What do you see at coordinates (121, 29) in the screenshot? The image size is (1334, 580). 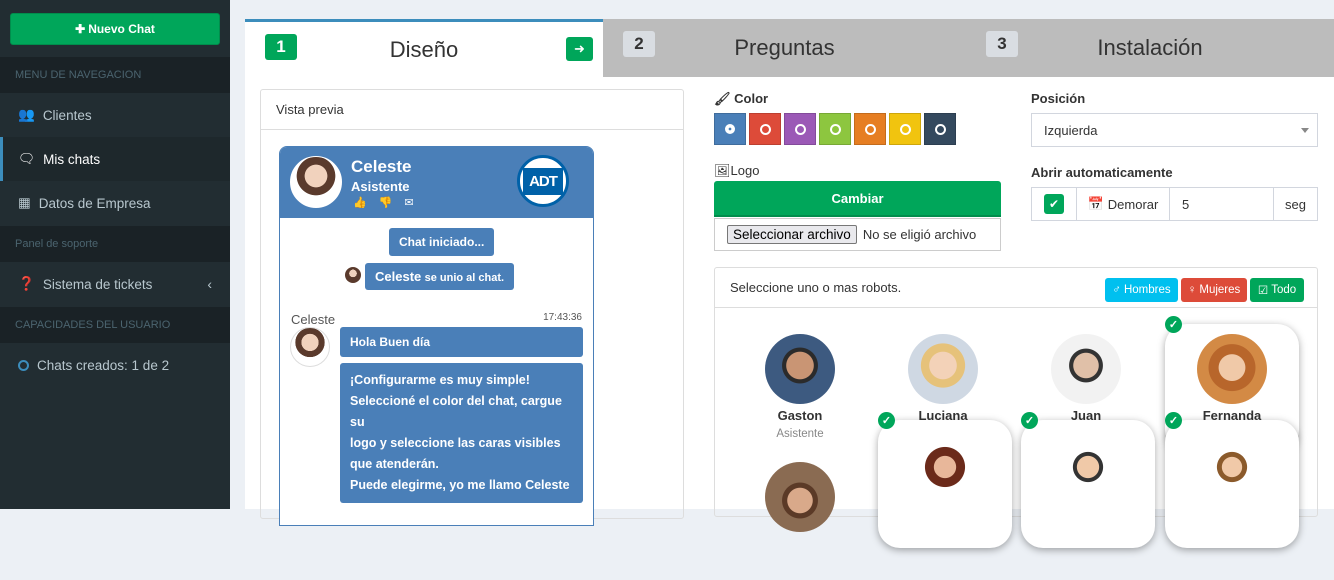 I see `new-chat-label: Nuevo Chat` at bounding box center [121, 29].